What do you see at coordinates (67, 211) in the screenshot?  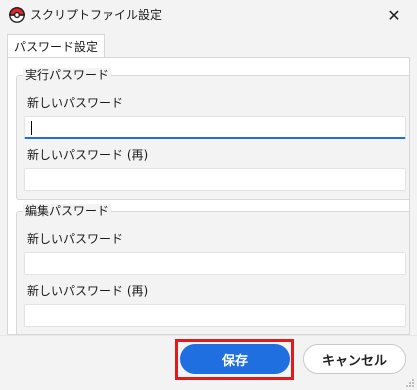 I see `edit-password-legend: 編集パスワード` at bounding box center [67, 211].